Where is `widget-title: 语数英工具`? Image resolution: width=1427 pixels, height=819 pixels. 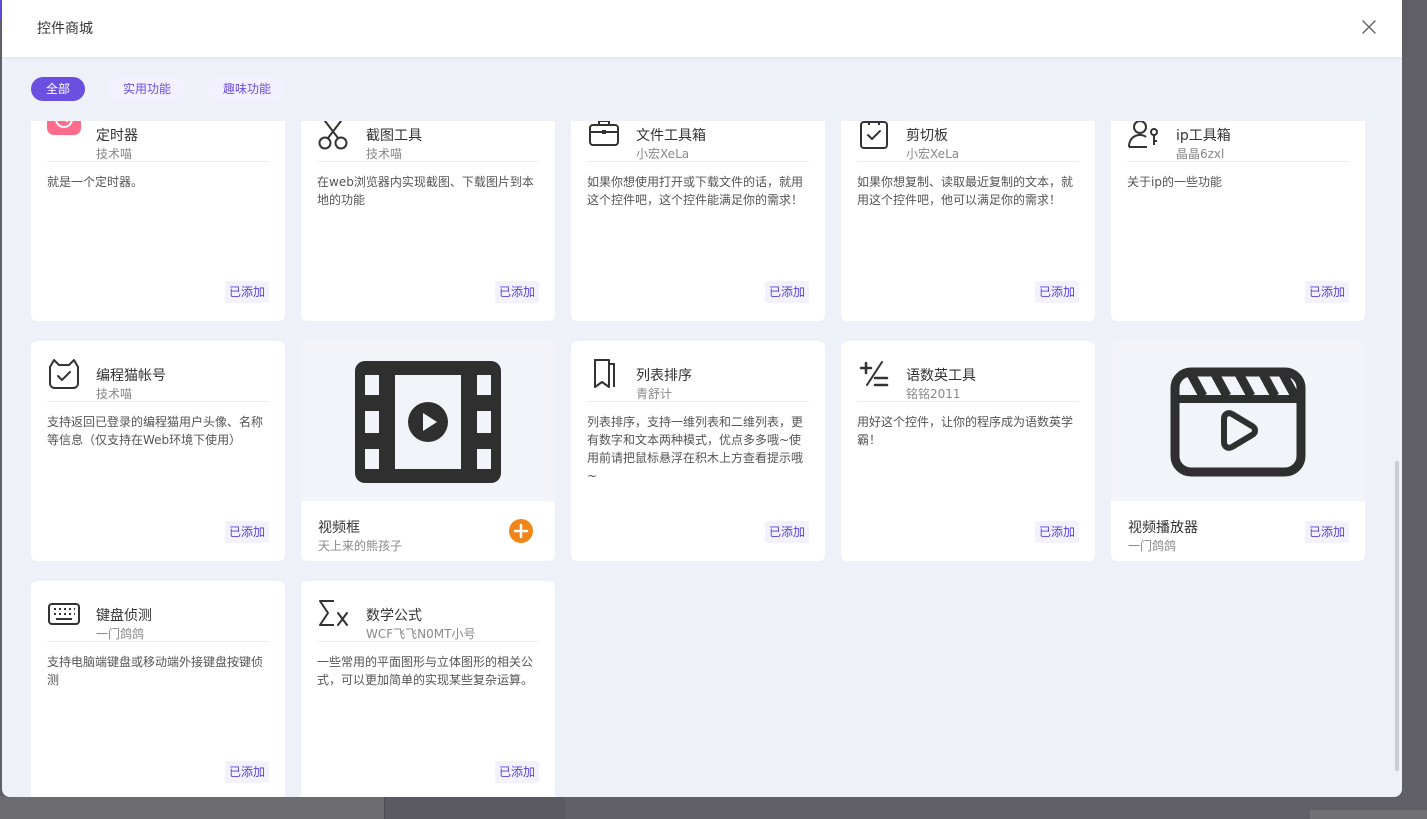
widget-title: 语数英工具 is located at coordinates (941, 376).